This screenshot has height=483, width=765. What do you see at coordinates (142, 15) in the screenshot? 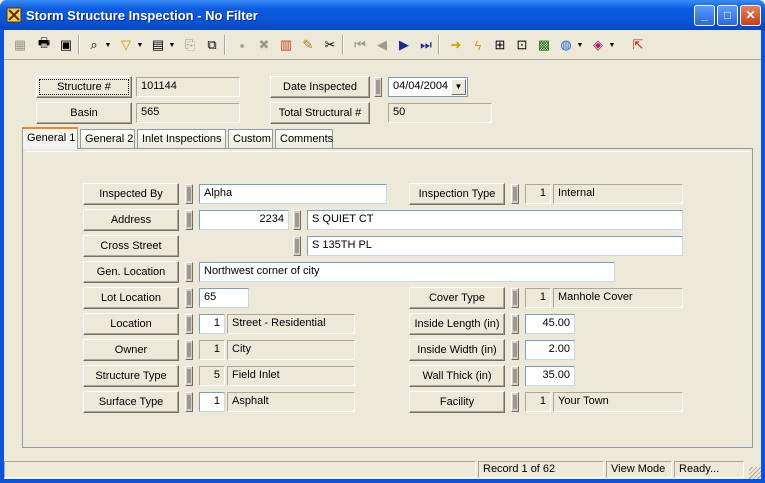
I see `window-title: Storm Structure Inspection - No Filter` at bounding box center [142, 15].